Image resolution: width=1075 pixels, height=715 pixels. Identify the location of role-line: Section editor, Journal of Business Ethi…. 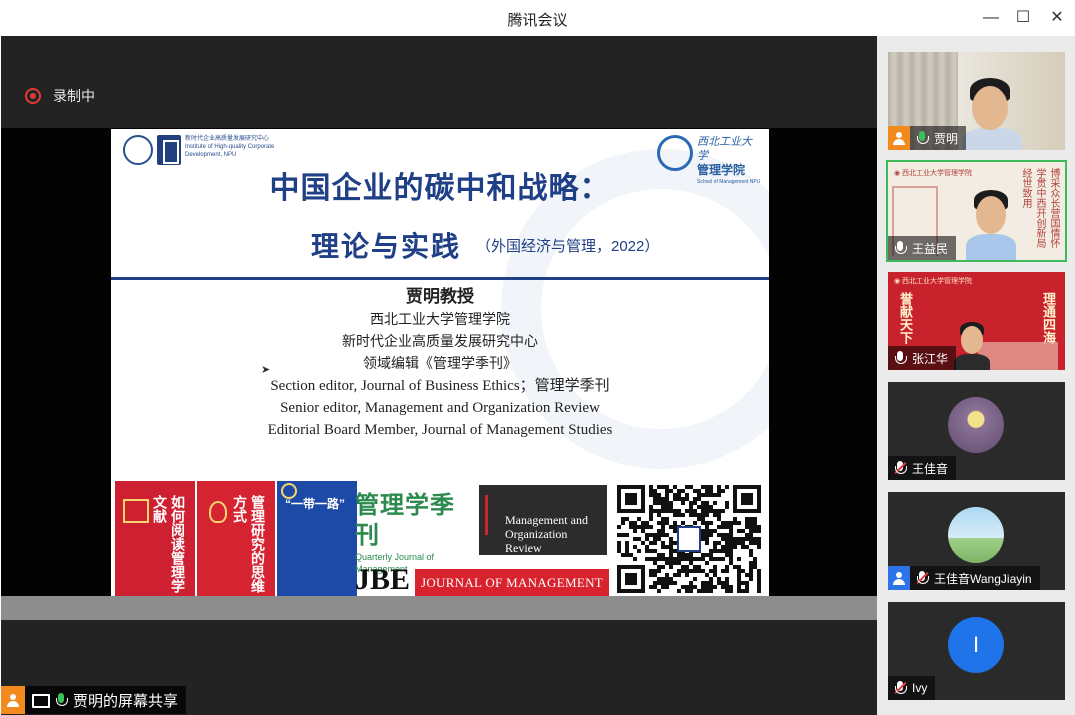
(440, 386).